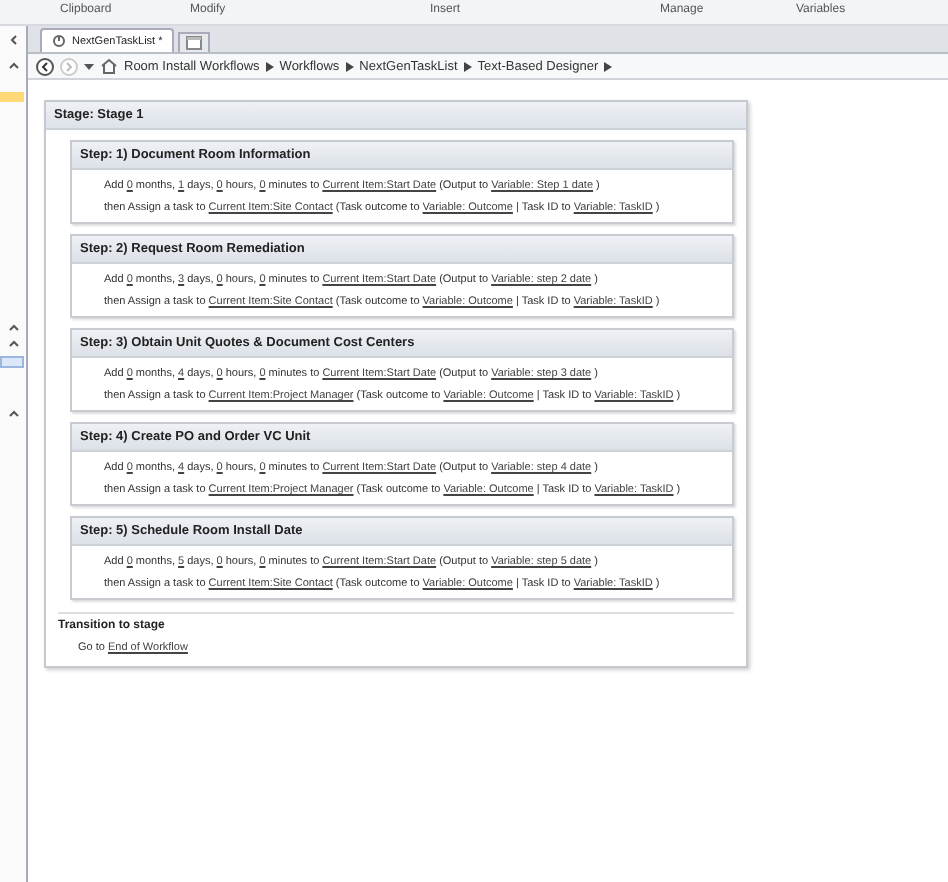 The height and width of the screenshot is (882, 948). I want to click on back-button-icon, so click(45, 66).